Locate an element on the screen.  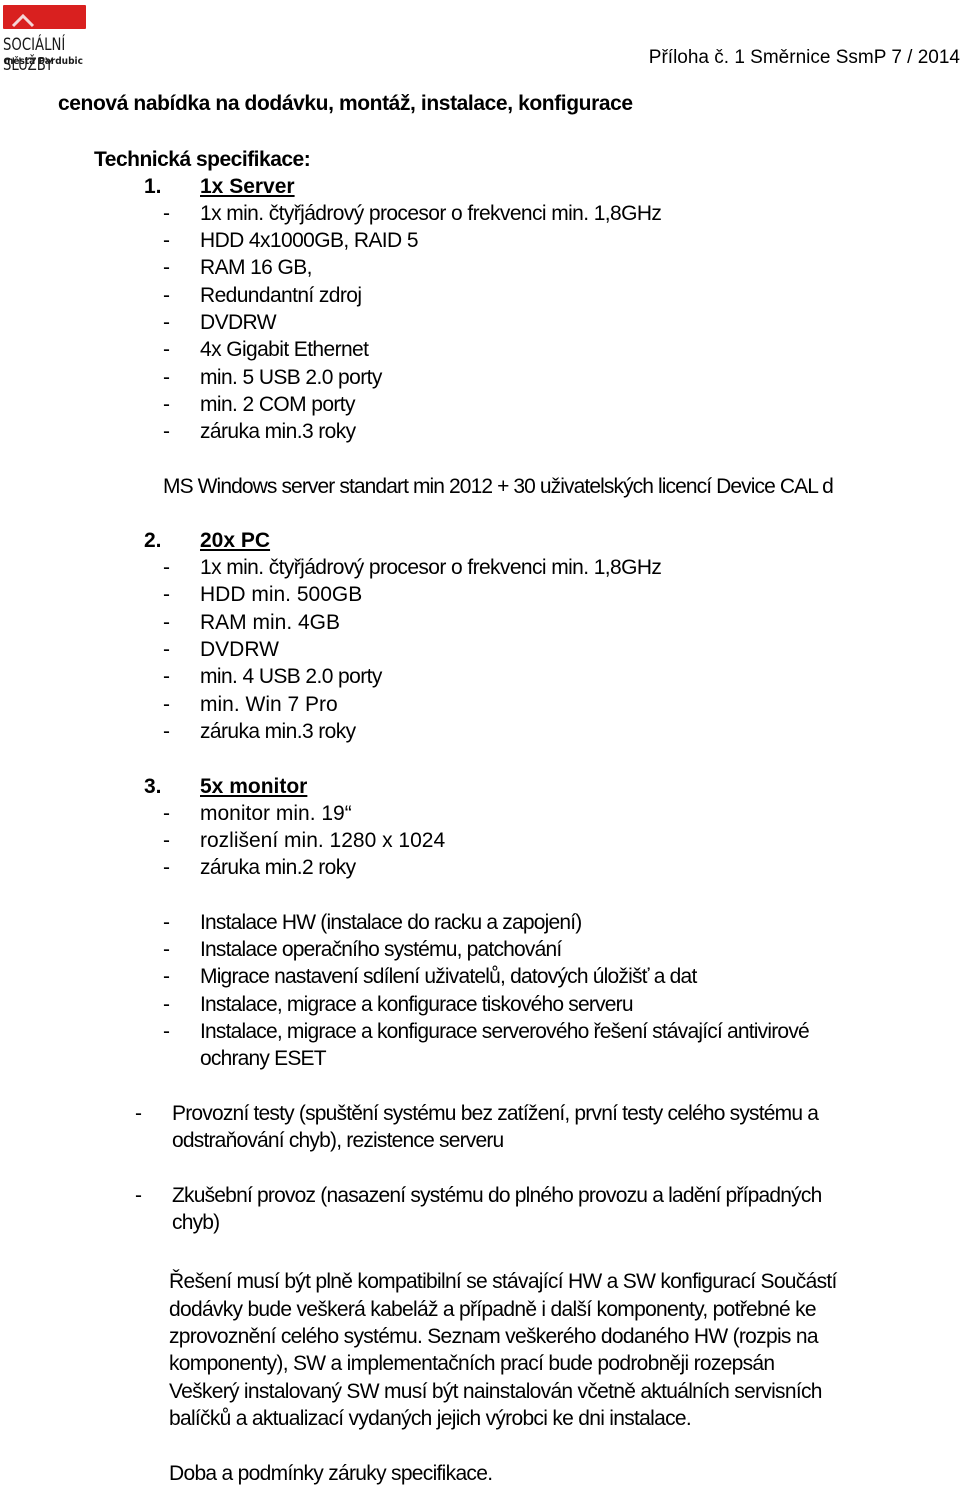
chevron-up-icon is located at coordinates (23, 20).